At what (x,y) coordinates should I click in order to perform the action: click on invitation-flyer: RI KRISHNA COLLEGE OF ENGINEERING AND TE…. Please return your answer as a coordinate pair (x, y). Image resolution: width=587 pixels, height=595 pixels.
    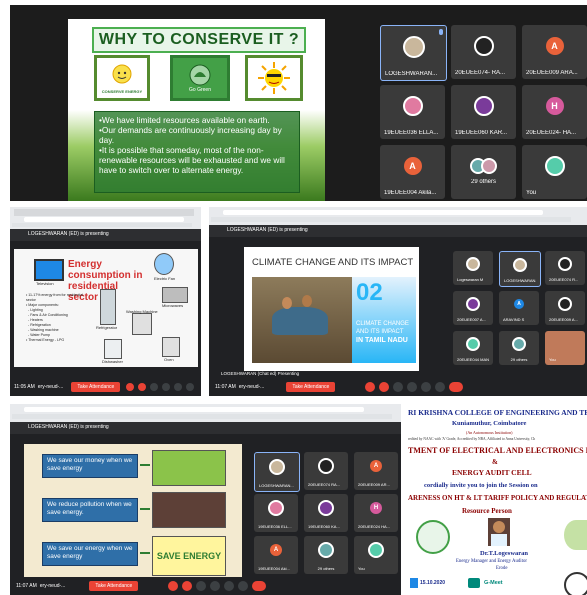
    Looking at the image, I should click on (497, 499).